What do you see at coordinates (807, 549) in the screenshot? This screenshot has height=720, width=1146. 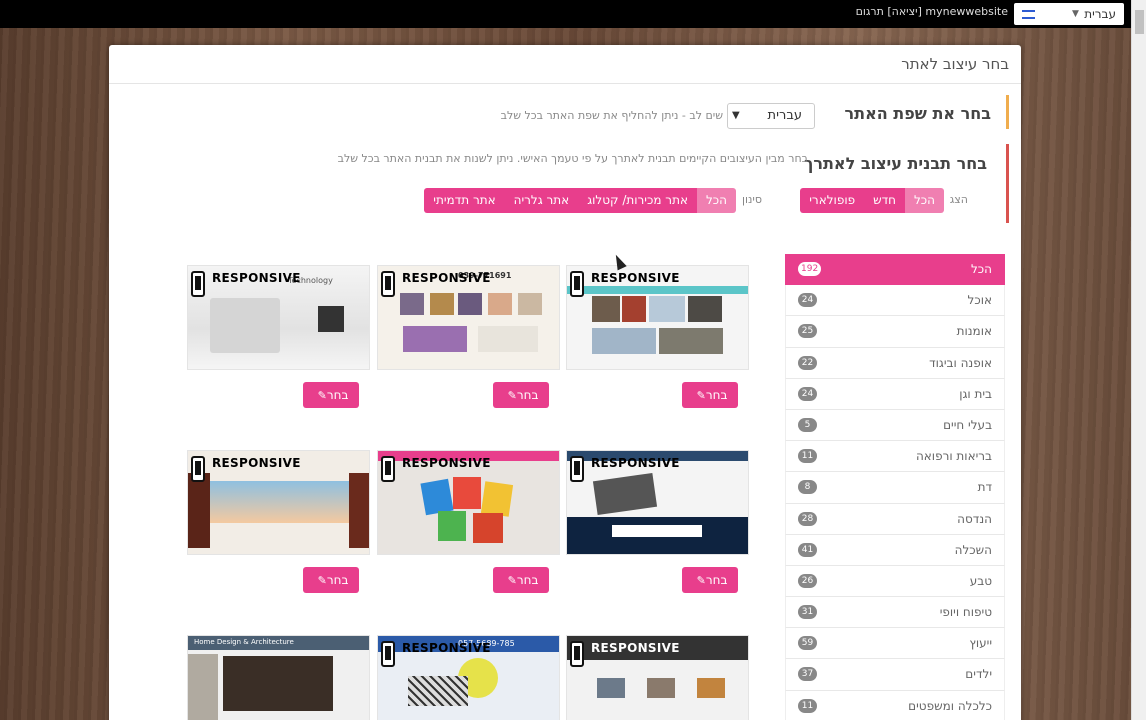 I see `category-count-badge: 41` at bounding box center [807, 549].